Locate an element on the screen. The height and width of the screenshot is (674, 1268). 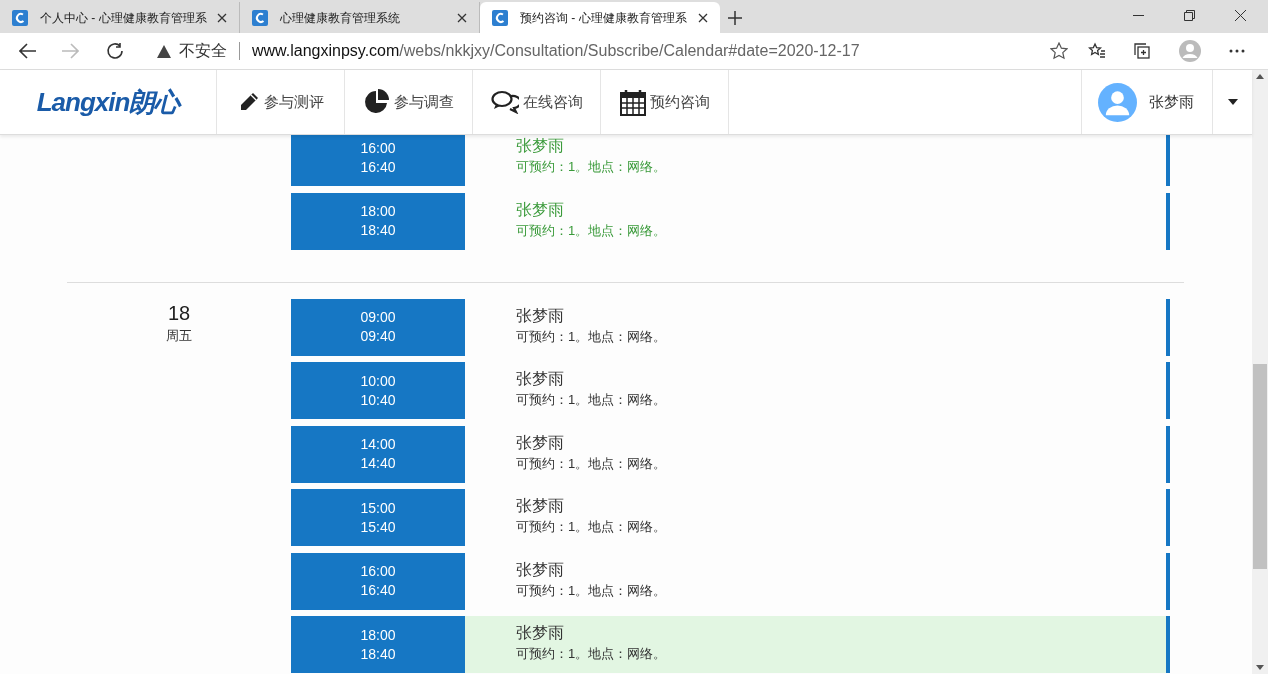
weekday-label: 周五 is located at coordinates (179, 335).